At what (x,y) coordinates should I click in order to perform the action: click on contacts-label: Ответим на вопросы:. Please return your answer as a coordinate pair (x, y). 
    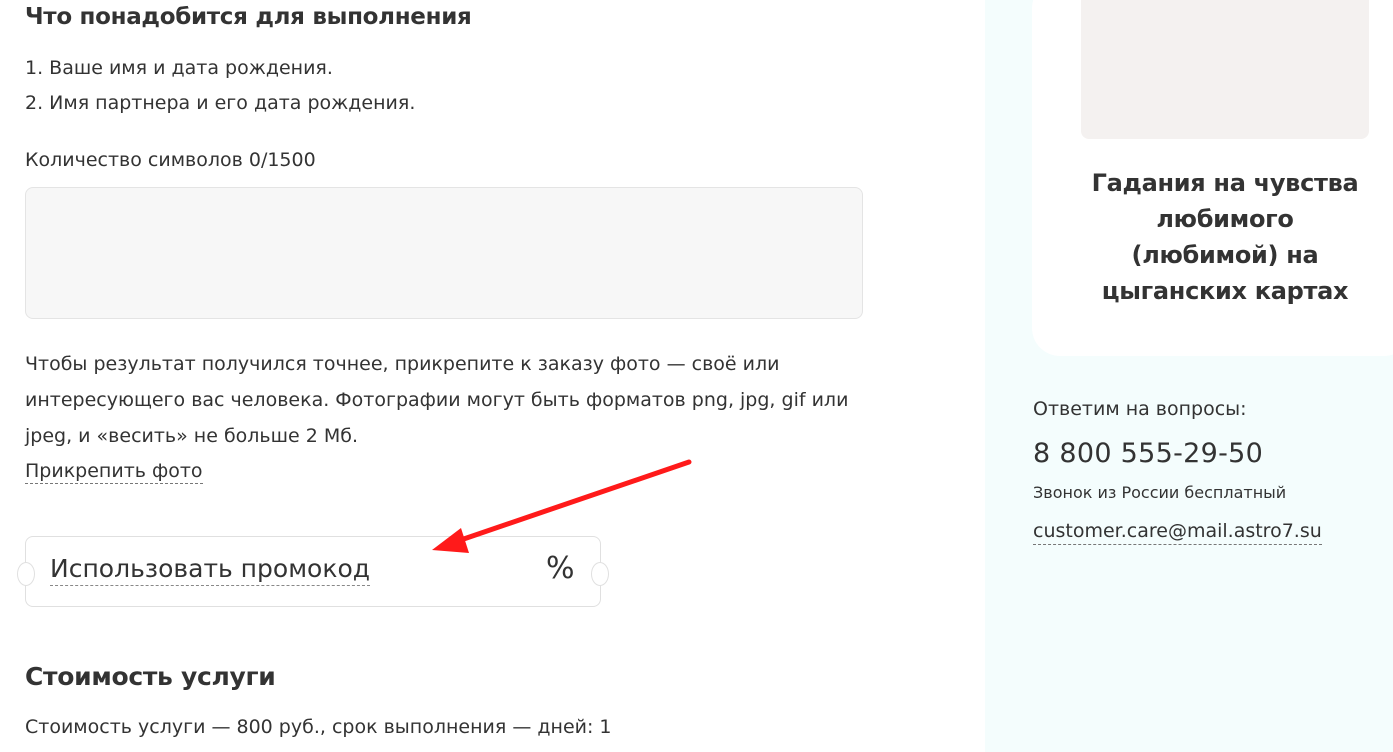
    Looking at the image, I should click on (1140, 409).